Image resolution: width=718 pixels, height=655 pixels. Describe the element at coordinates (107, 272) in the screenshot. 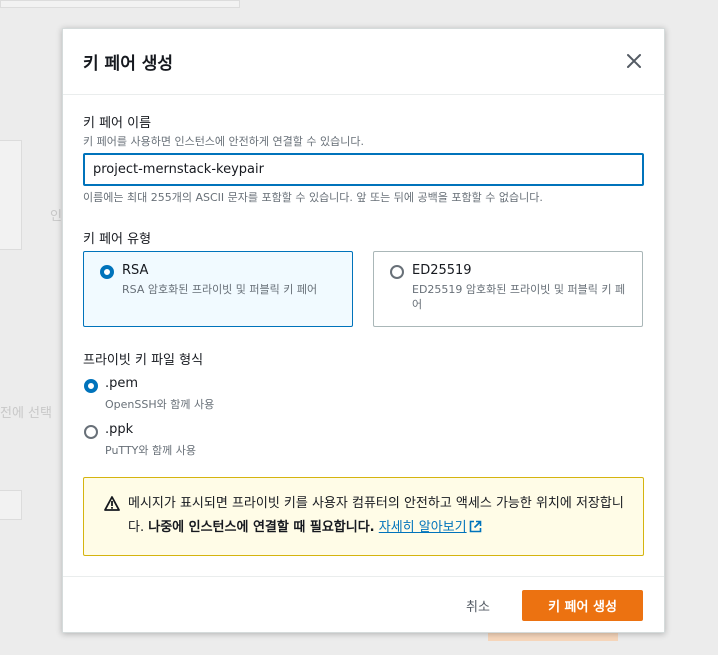

I see `radio-rsa` at that location.